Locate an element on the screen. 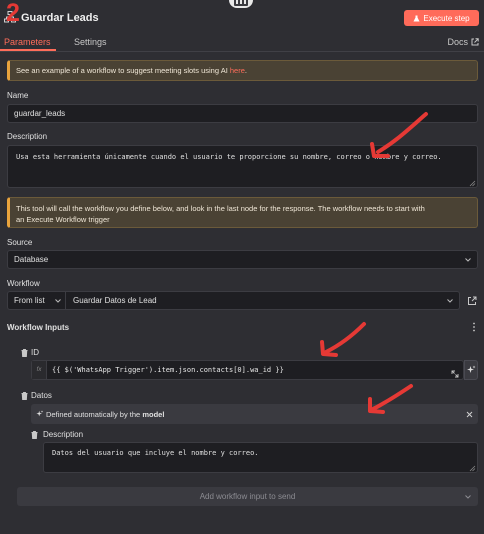 The image size is (484, 534). workflow-inputs-title: Workflow Inputs is located at coordinates (38, 327).